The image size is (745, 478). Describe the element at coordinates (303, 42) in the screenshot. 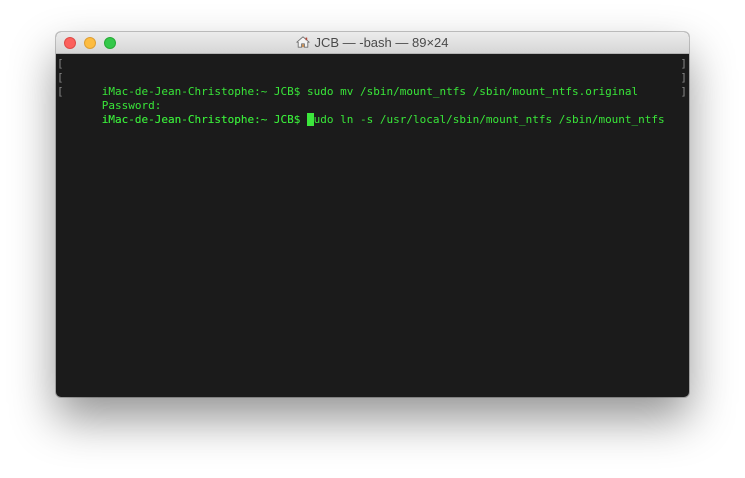

I see `home-icon` at that location.